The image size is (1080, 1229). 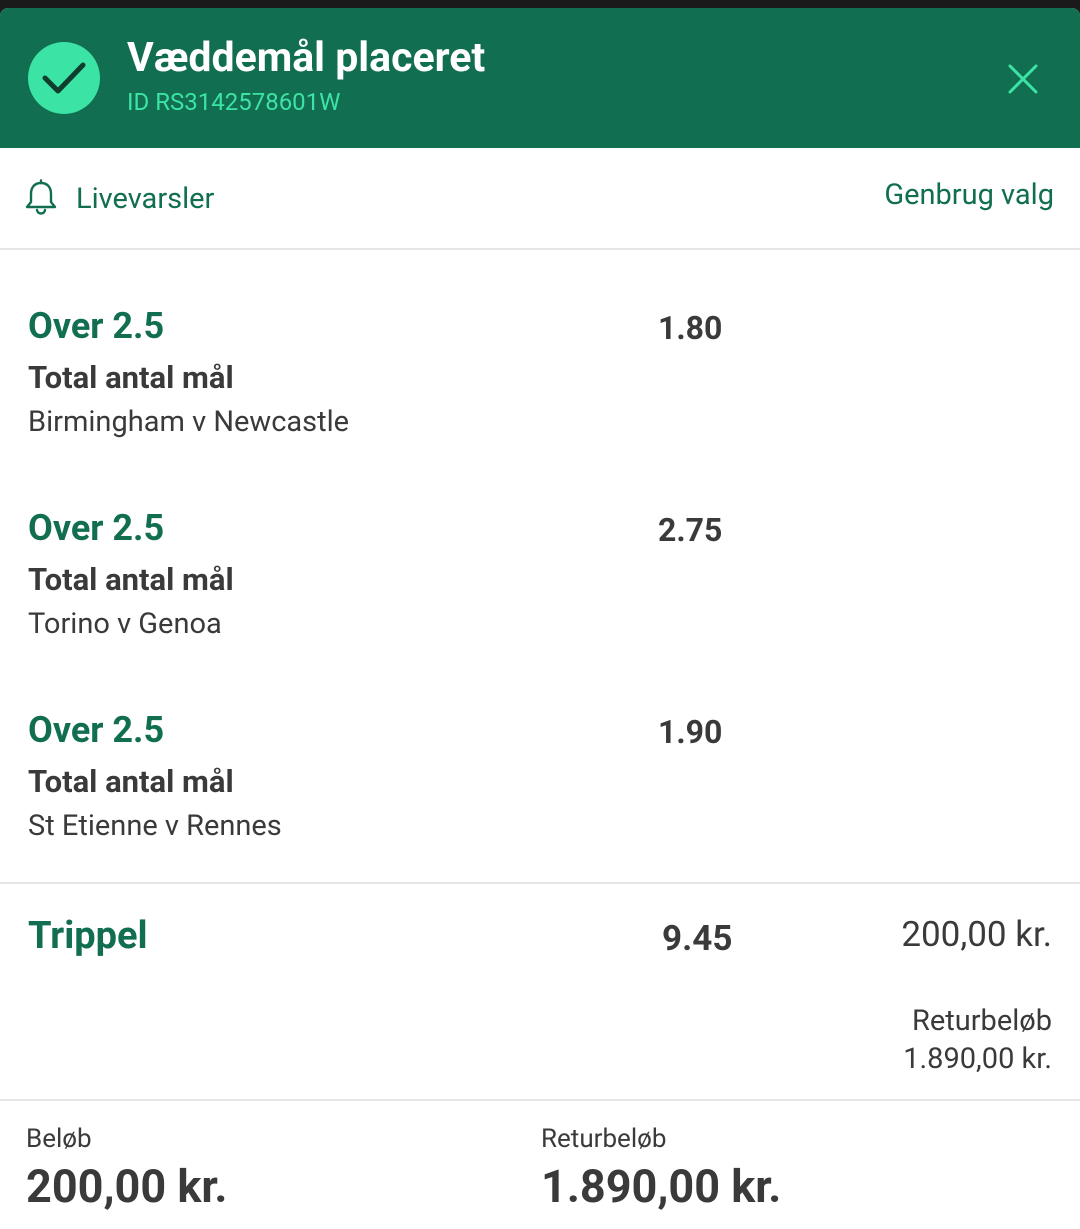 What do you see at coordinates (540, 78) in the screenshot?
I see `confirmation-header: Væddemål placeret ID RS3142578601W` at bounding box center [540, 78].